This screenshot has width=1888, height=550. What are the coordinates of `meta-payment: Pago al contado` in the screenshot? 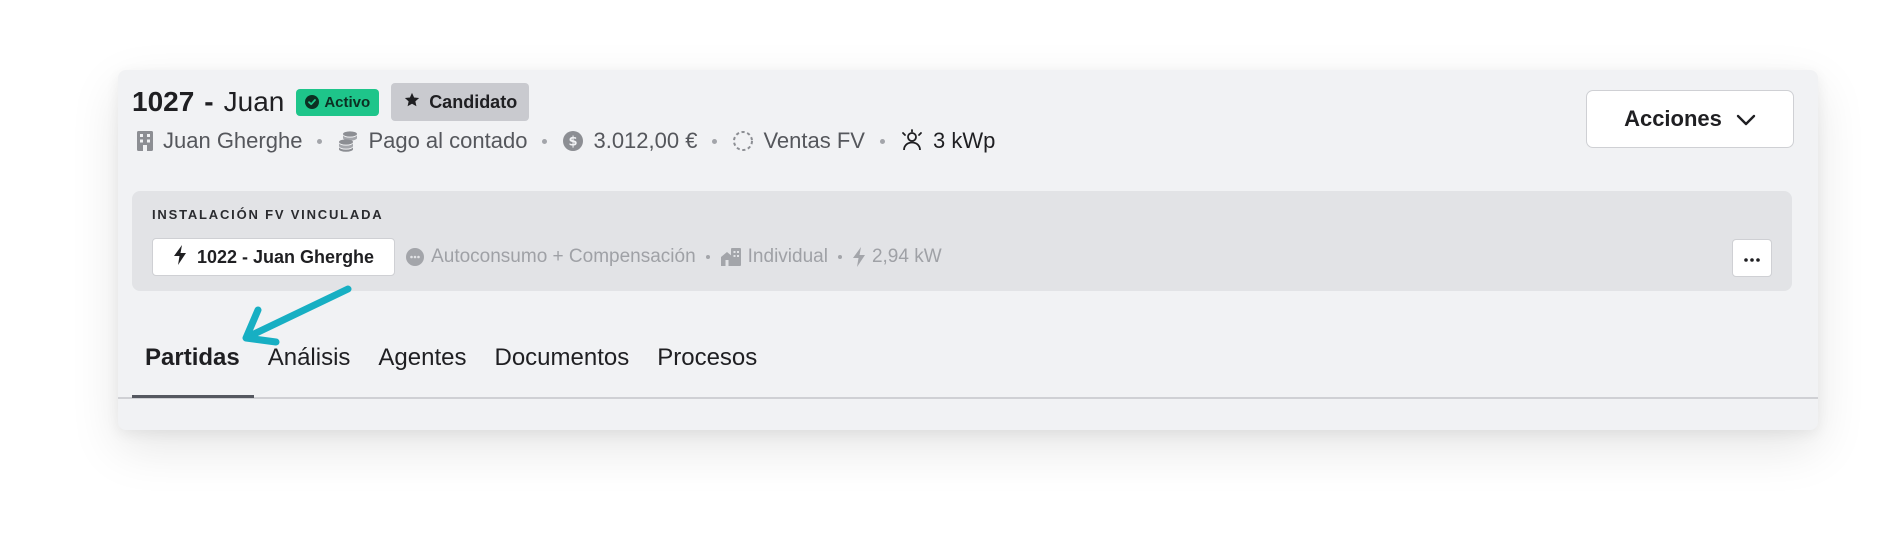 It's located at (432, 141).